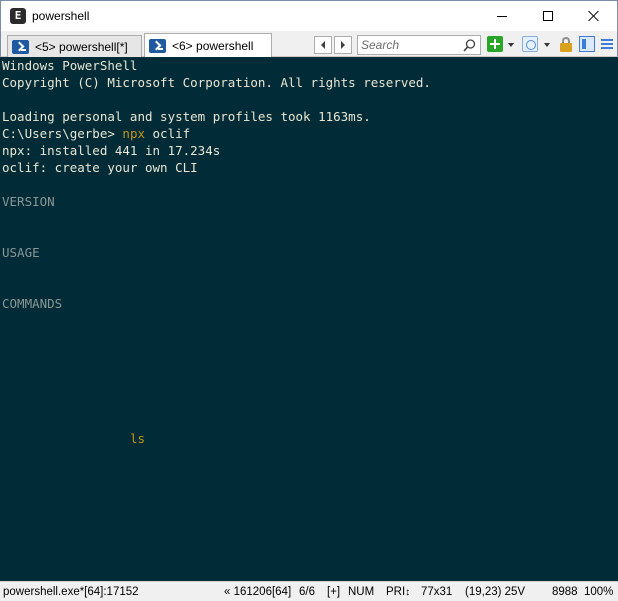 The height and width of the screenshot is (601, 618). I want to click on command-args: oclif, so click(168, 133).